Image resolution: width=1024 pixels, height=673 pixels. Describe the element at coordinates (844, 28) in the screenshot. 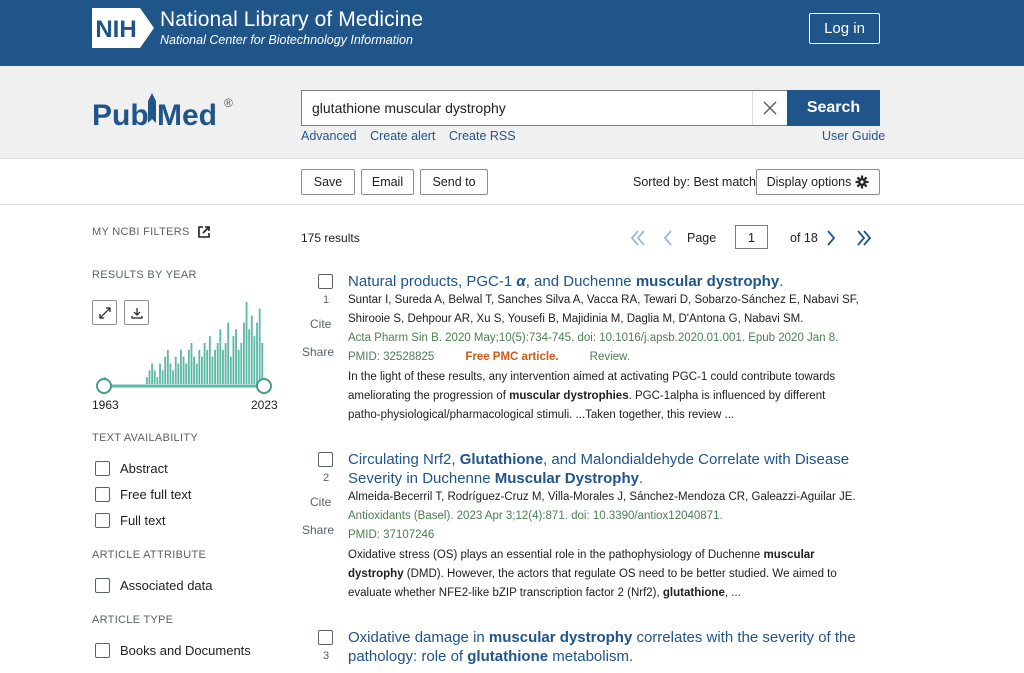

I see `login-button: Log in` at that location.